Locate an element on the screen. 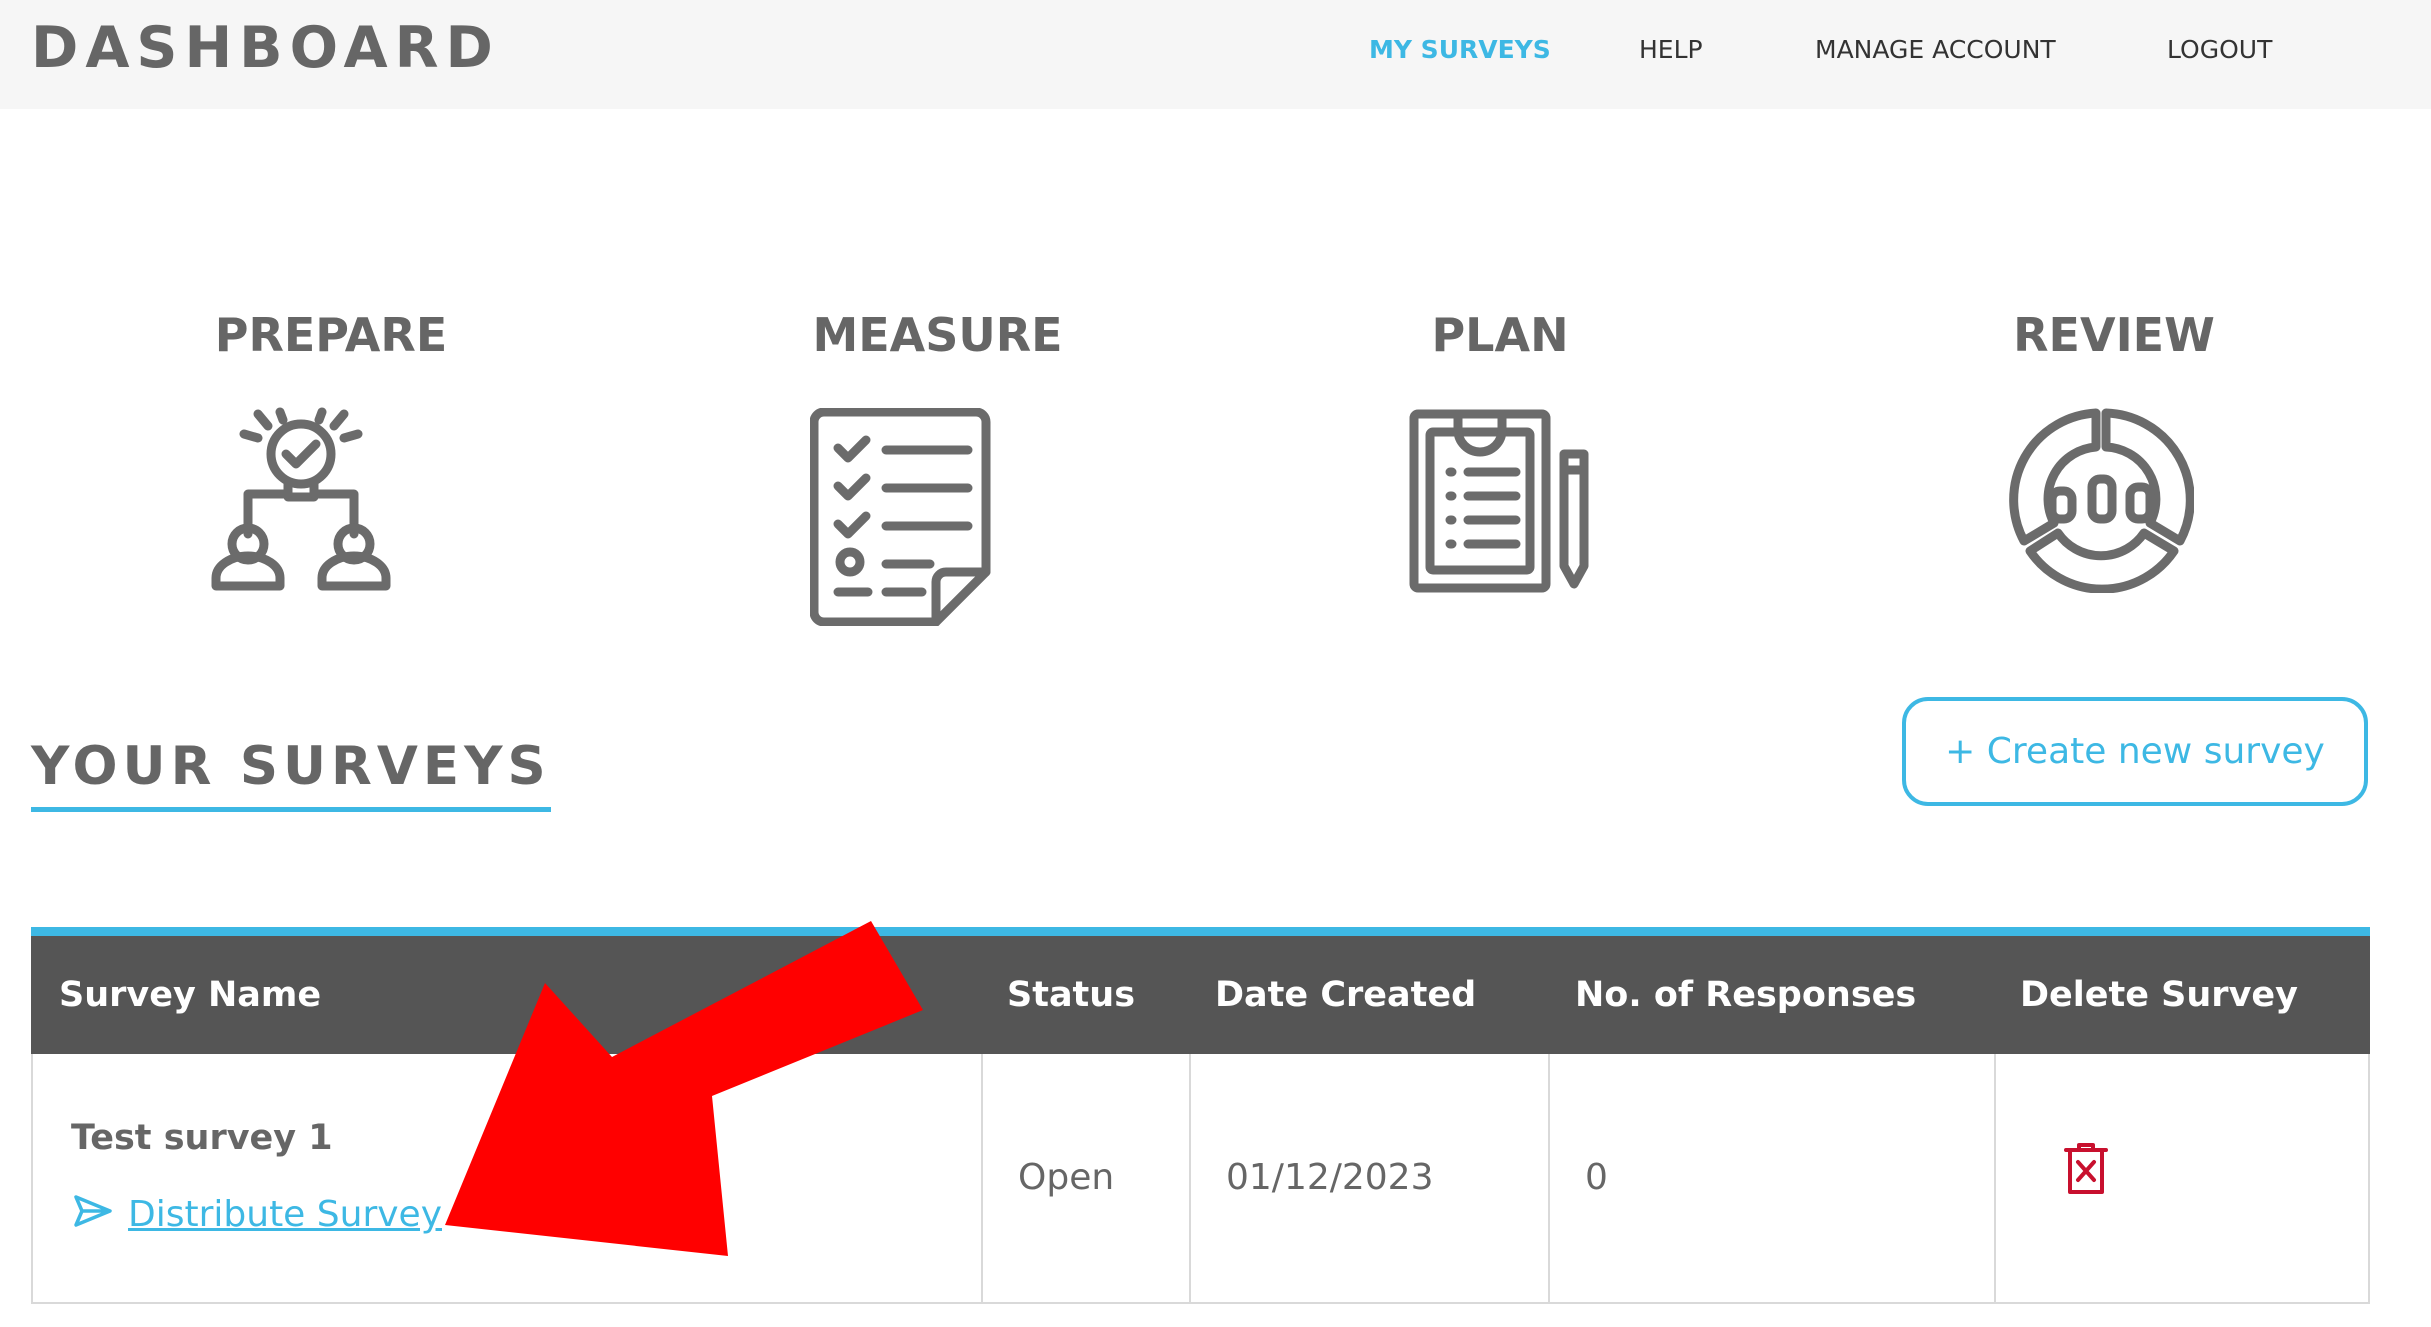 This screenshot has width=2431, height=1327. step-prepare-title: PREPARE is located at coordinates (331, 335).